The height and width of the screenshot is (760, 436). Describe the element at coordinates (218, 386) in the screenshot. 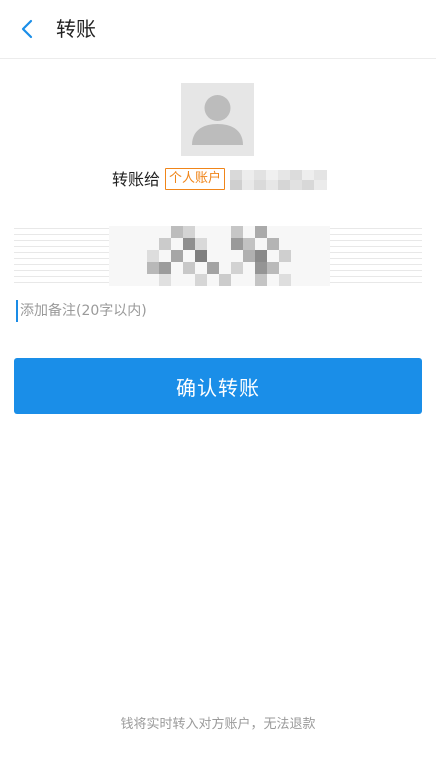

I see `confirm-transfer-button: 确认转账` at that location.